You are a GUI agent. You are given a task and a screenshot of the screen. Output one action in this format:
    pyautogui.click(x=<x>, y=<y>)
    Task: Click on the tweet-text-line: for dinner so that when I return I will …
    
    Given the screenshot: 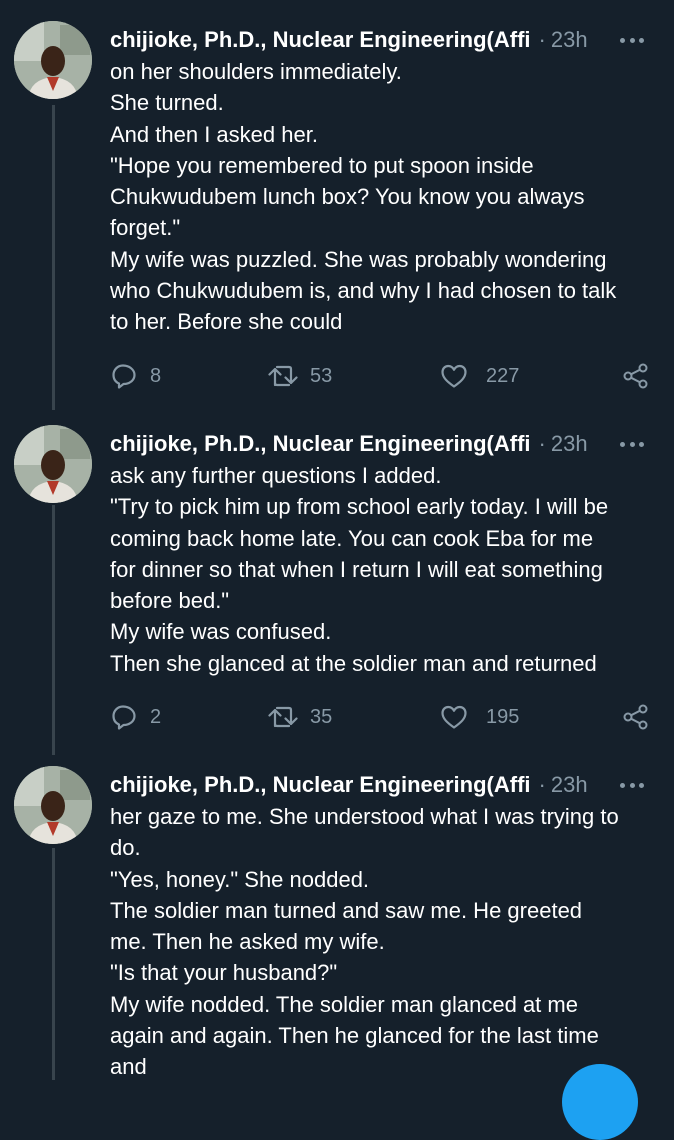 What is the action you would take?
    pyautogui.click(x=356, y=569)
    